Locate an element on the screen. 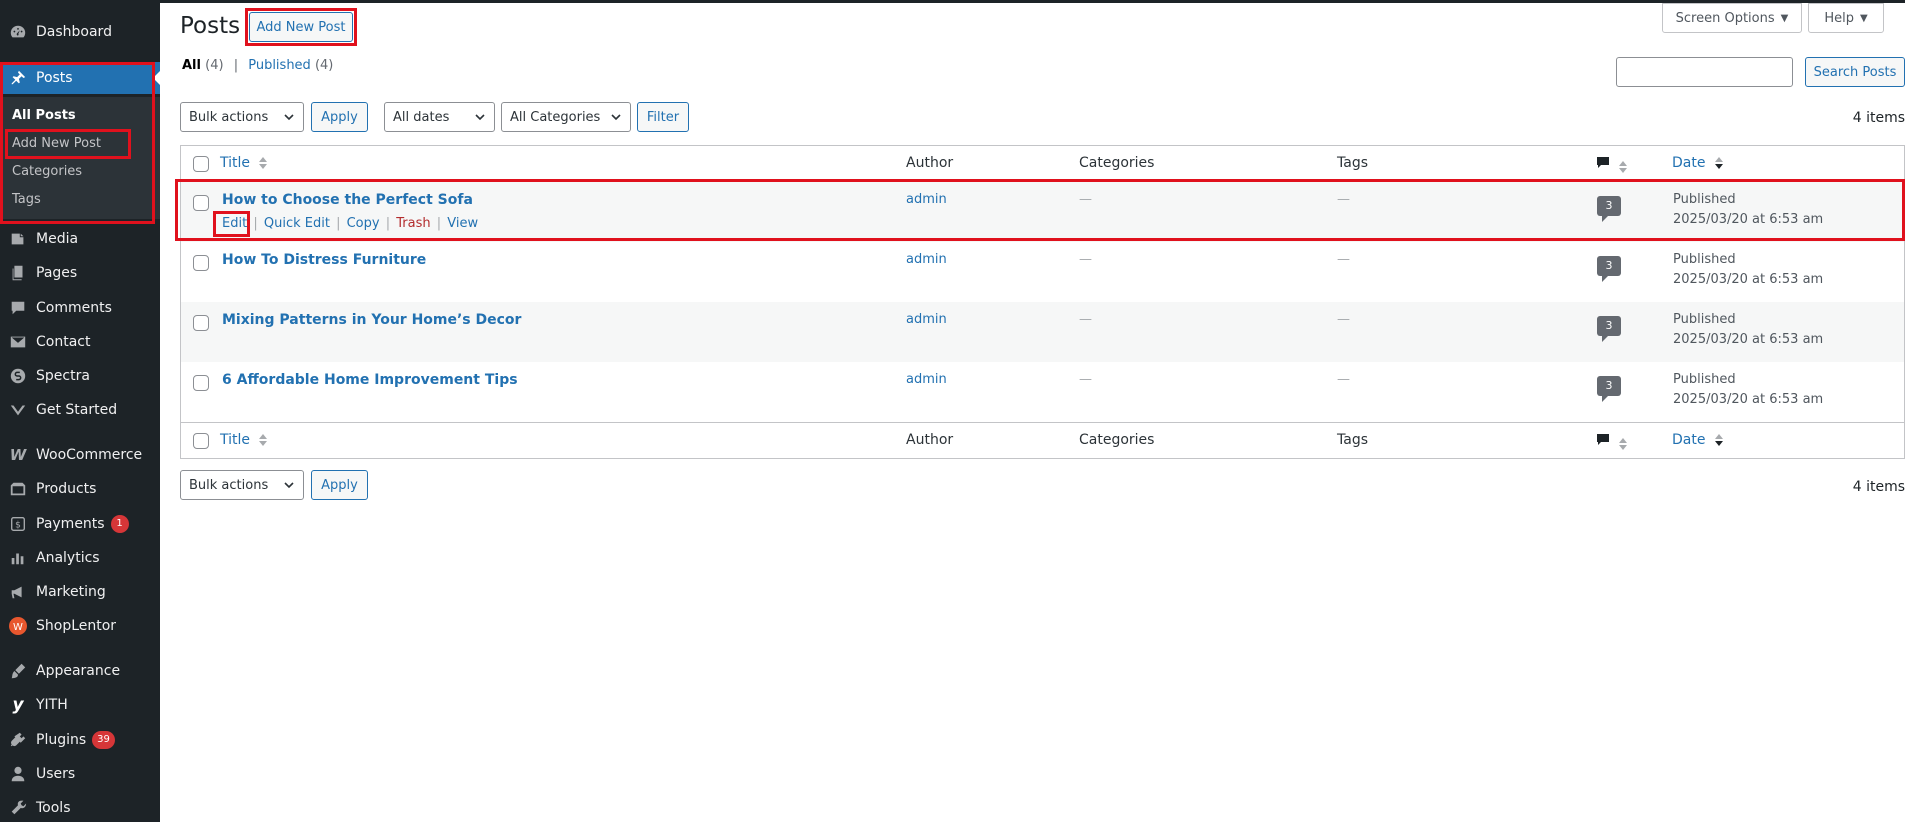  sidebar-item-spectra: Spectra is located at coordinates (80, 376).